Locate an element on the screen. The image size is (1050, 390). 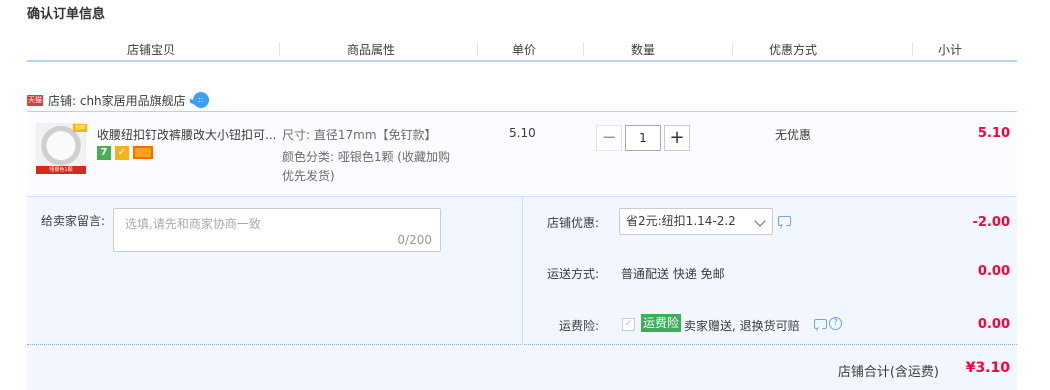
attr-color-line2: 优先发货) is located at coordinates (308, 176).